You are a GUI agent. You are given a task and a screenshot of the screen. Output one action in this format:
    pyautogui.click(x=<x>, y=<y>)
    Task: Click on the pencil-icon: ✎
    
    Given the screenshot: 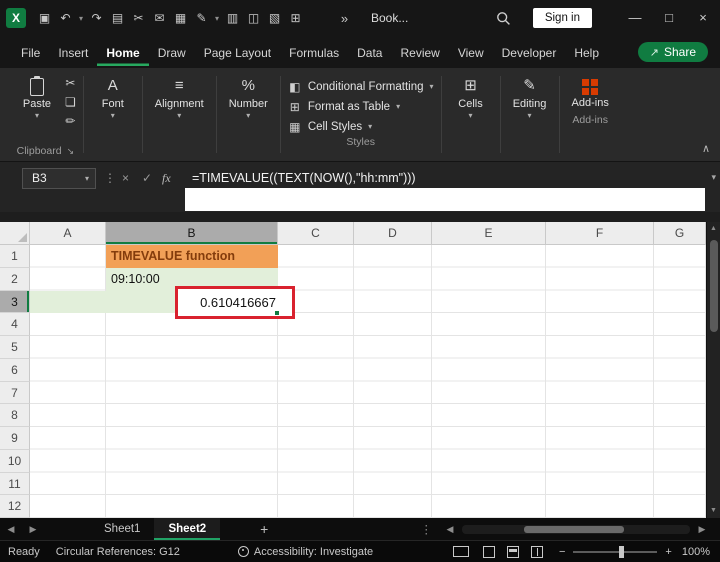 What is the action you would take?
    pyautogui.click(x=201, y=18)
    